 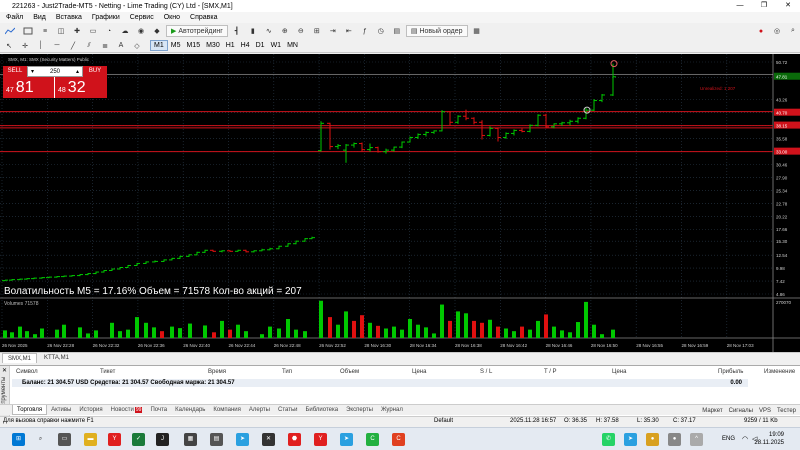 What do you see at coordinates (25, 46) in the screenshot?
I see `crosshair-icon: ✛` at bounding box center [25, 46].